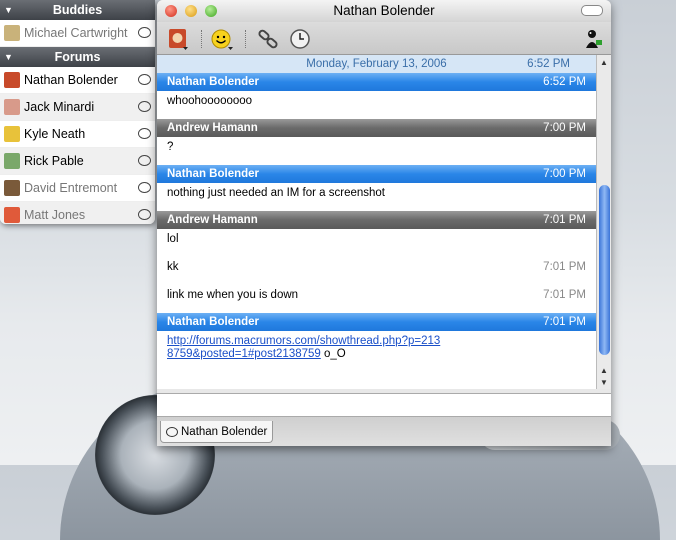  I want to click on smiley-icon, so click(222, 39).